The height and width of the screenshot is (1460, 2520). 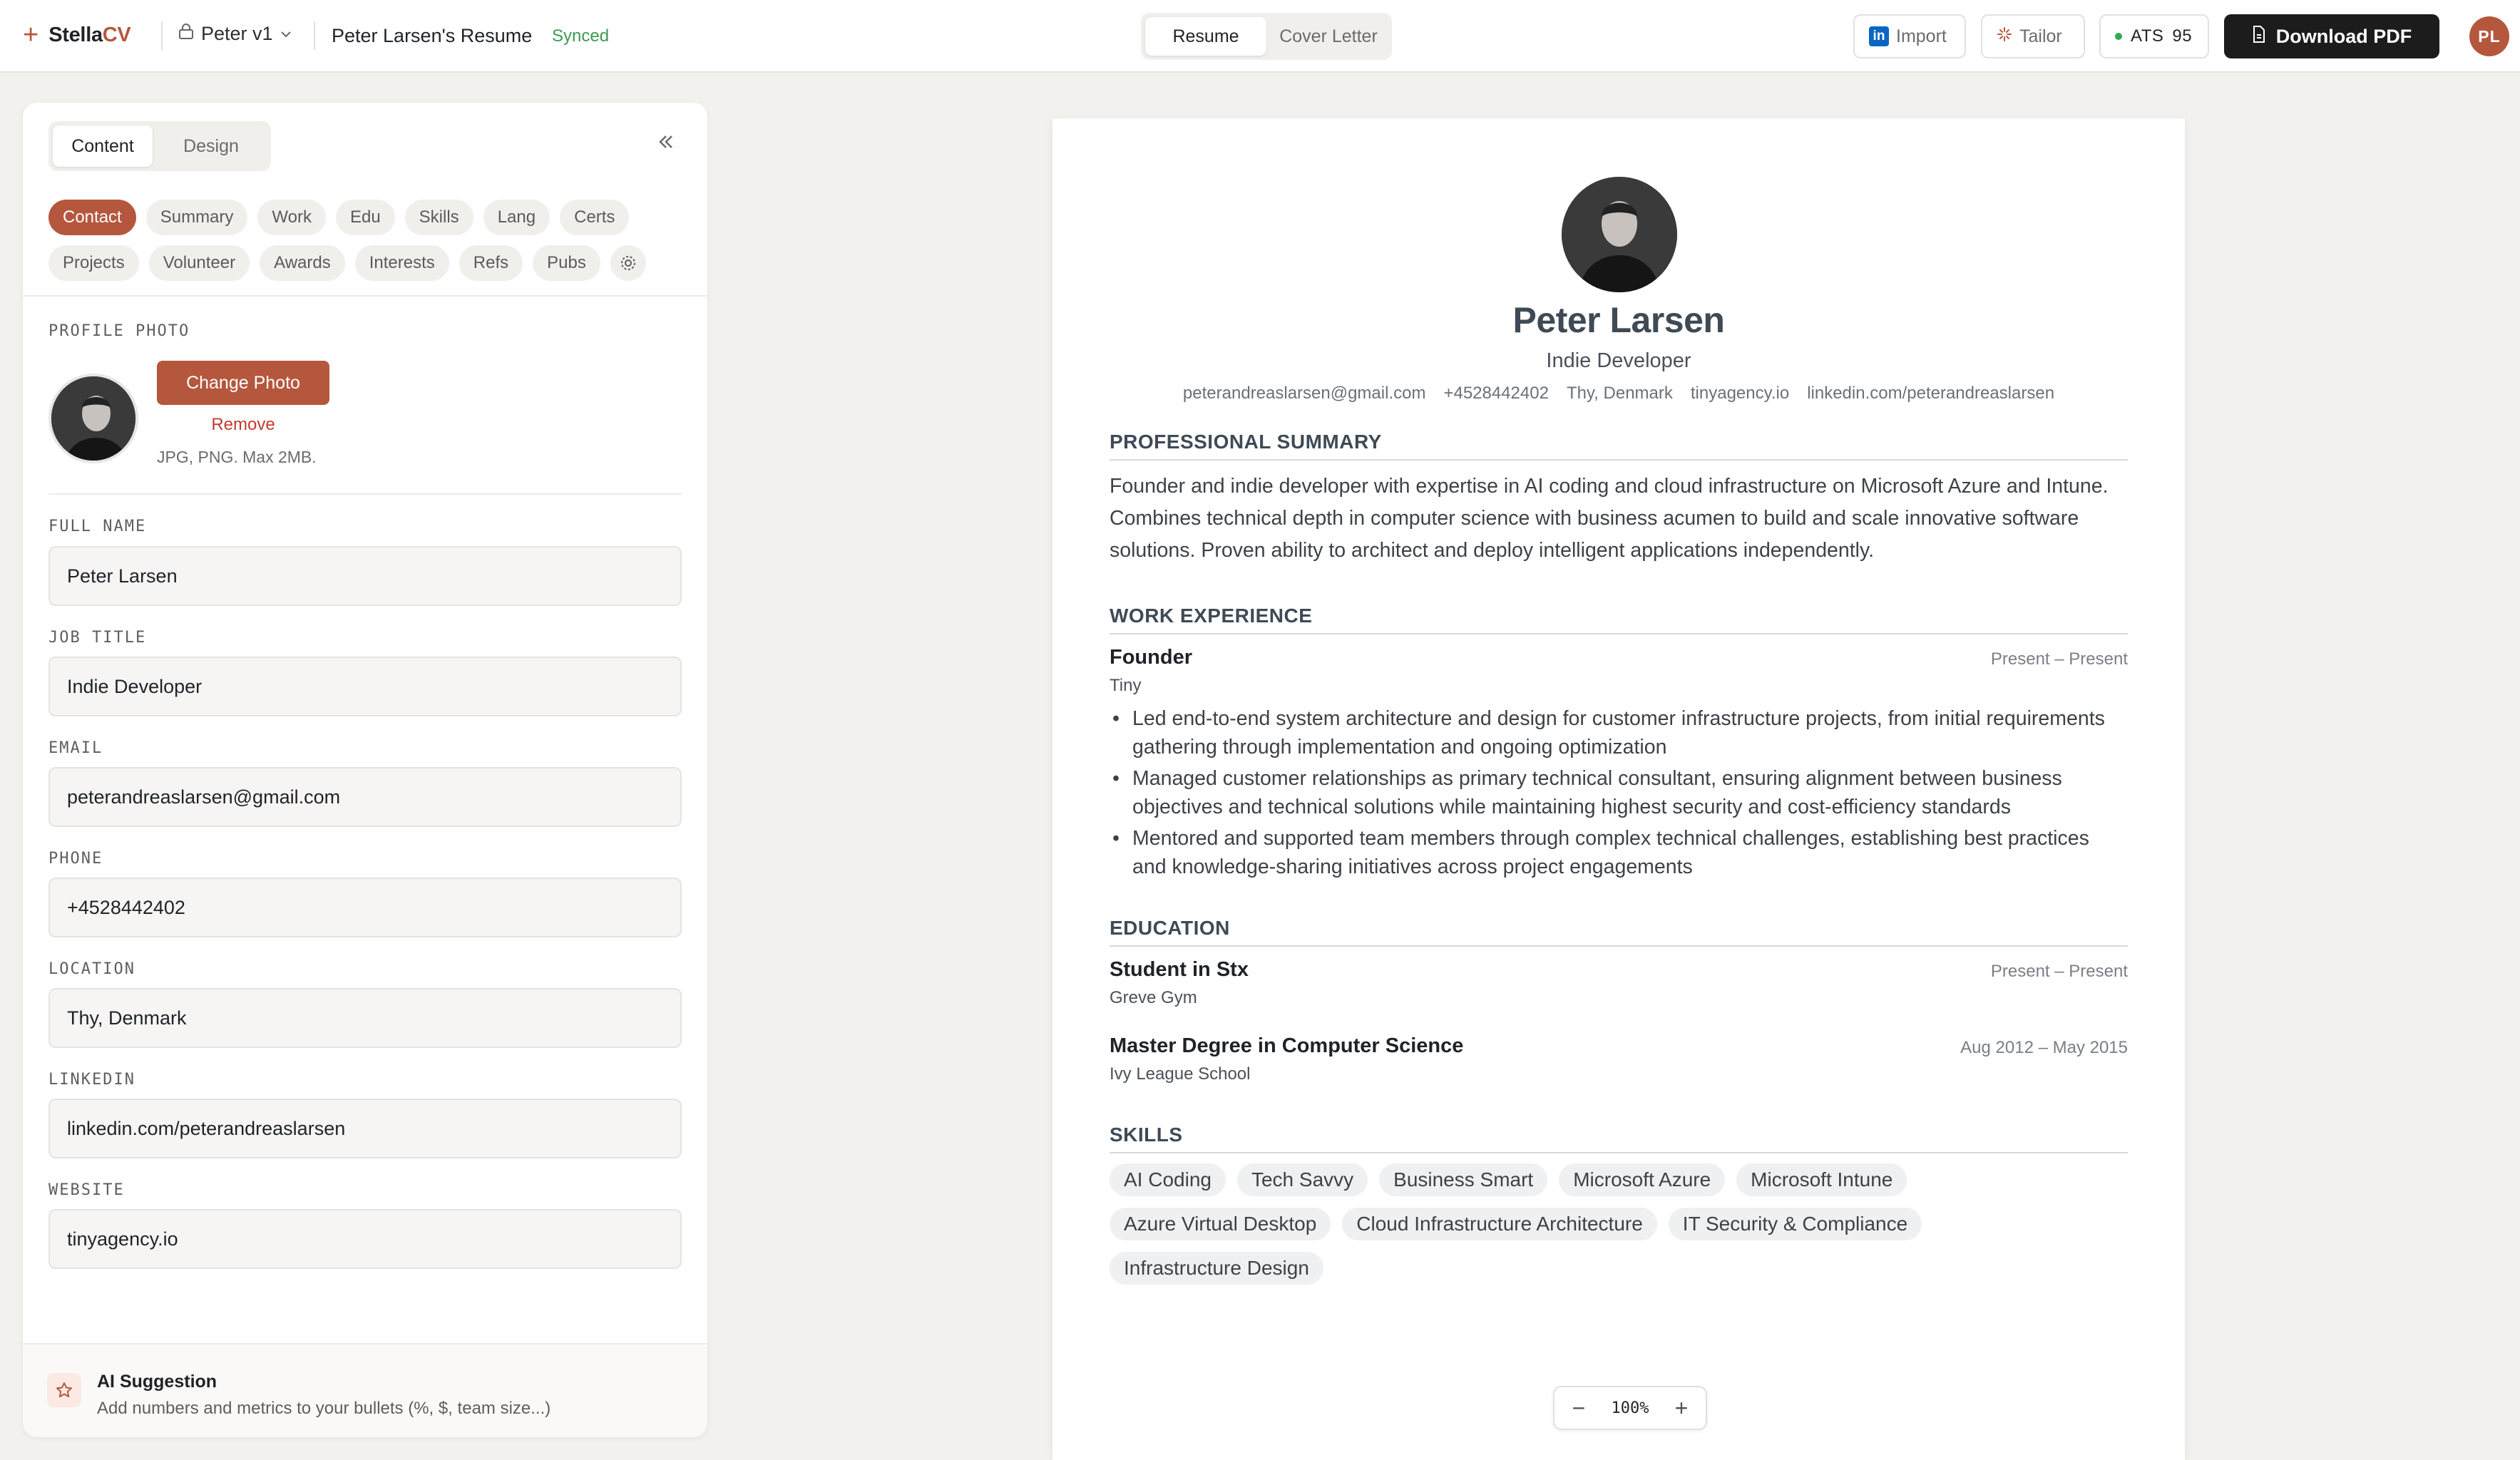 I want to click on skills-heading: SKILLS, so click(x=1619, y=1138).